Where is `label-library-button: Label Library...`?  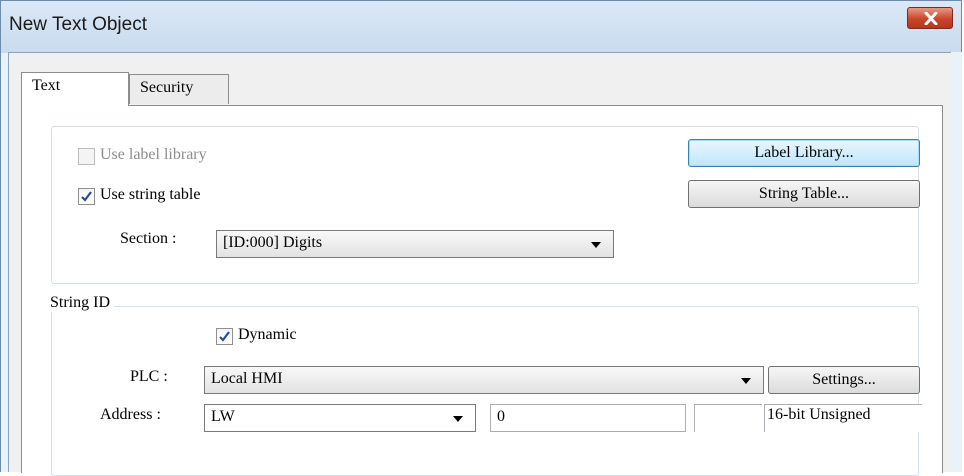
label-library-button: Label Library... is located at coordinates (804, 153).